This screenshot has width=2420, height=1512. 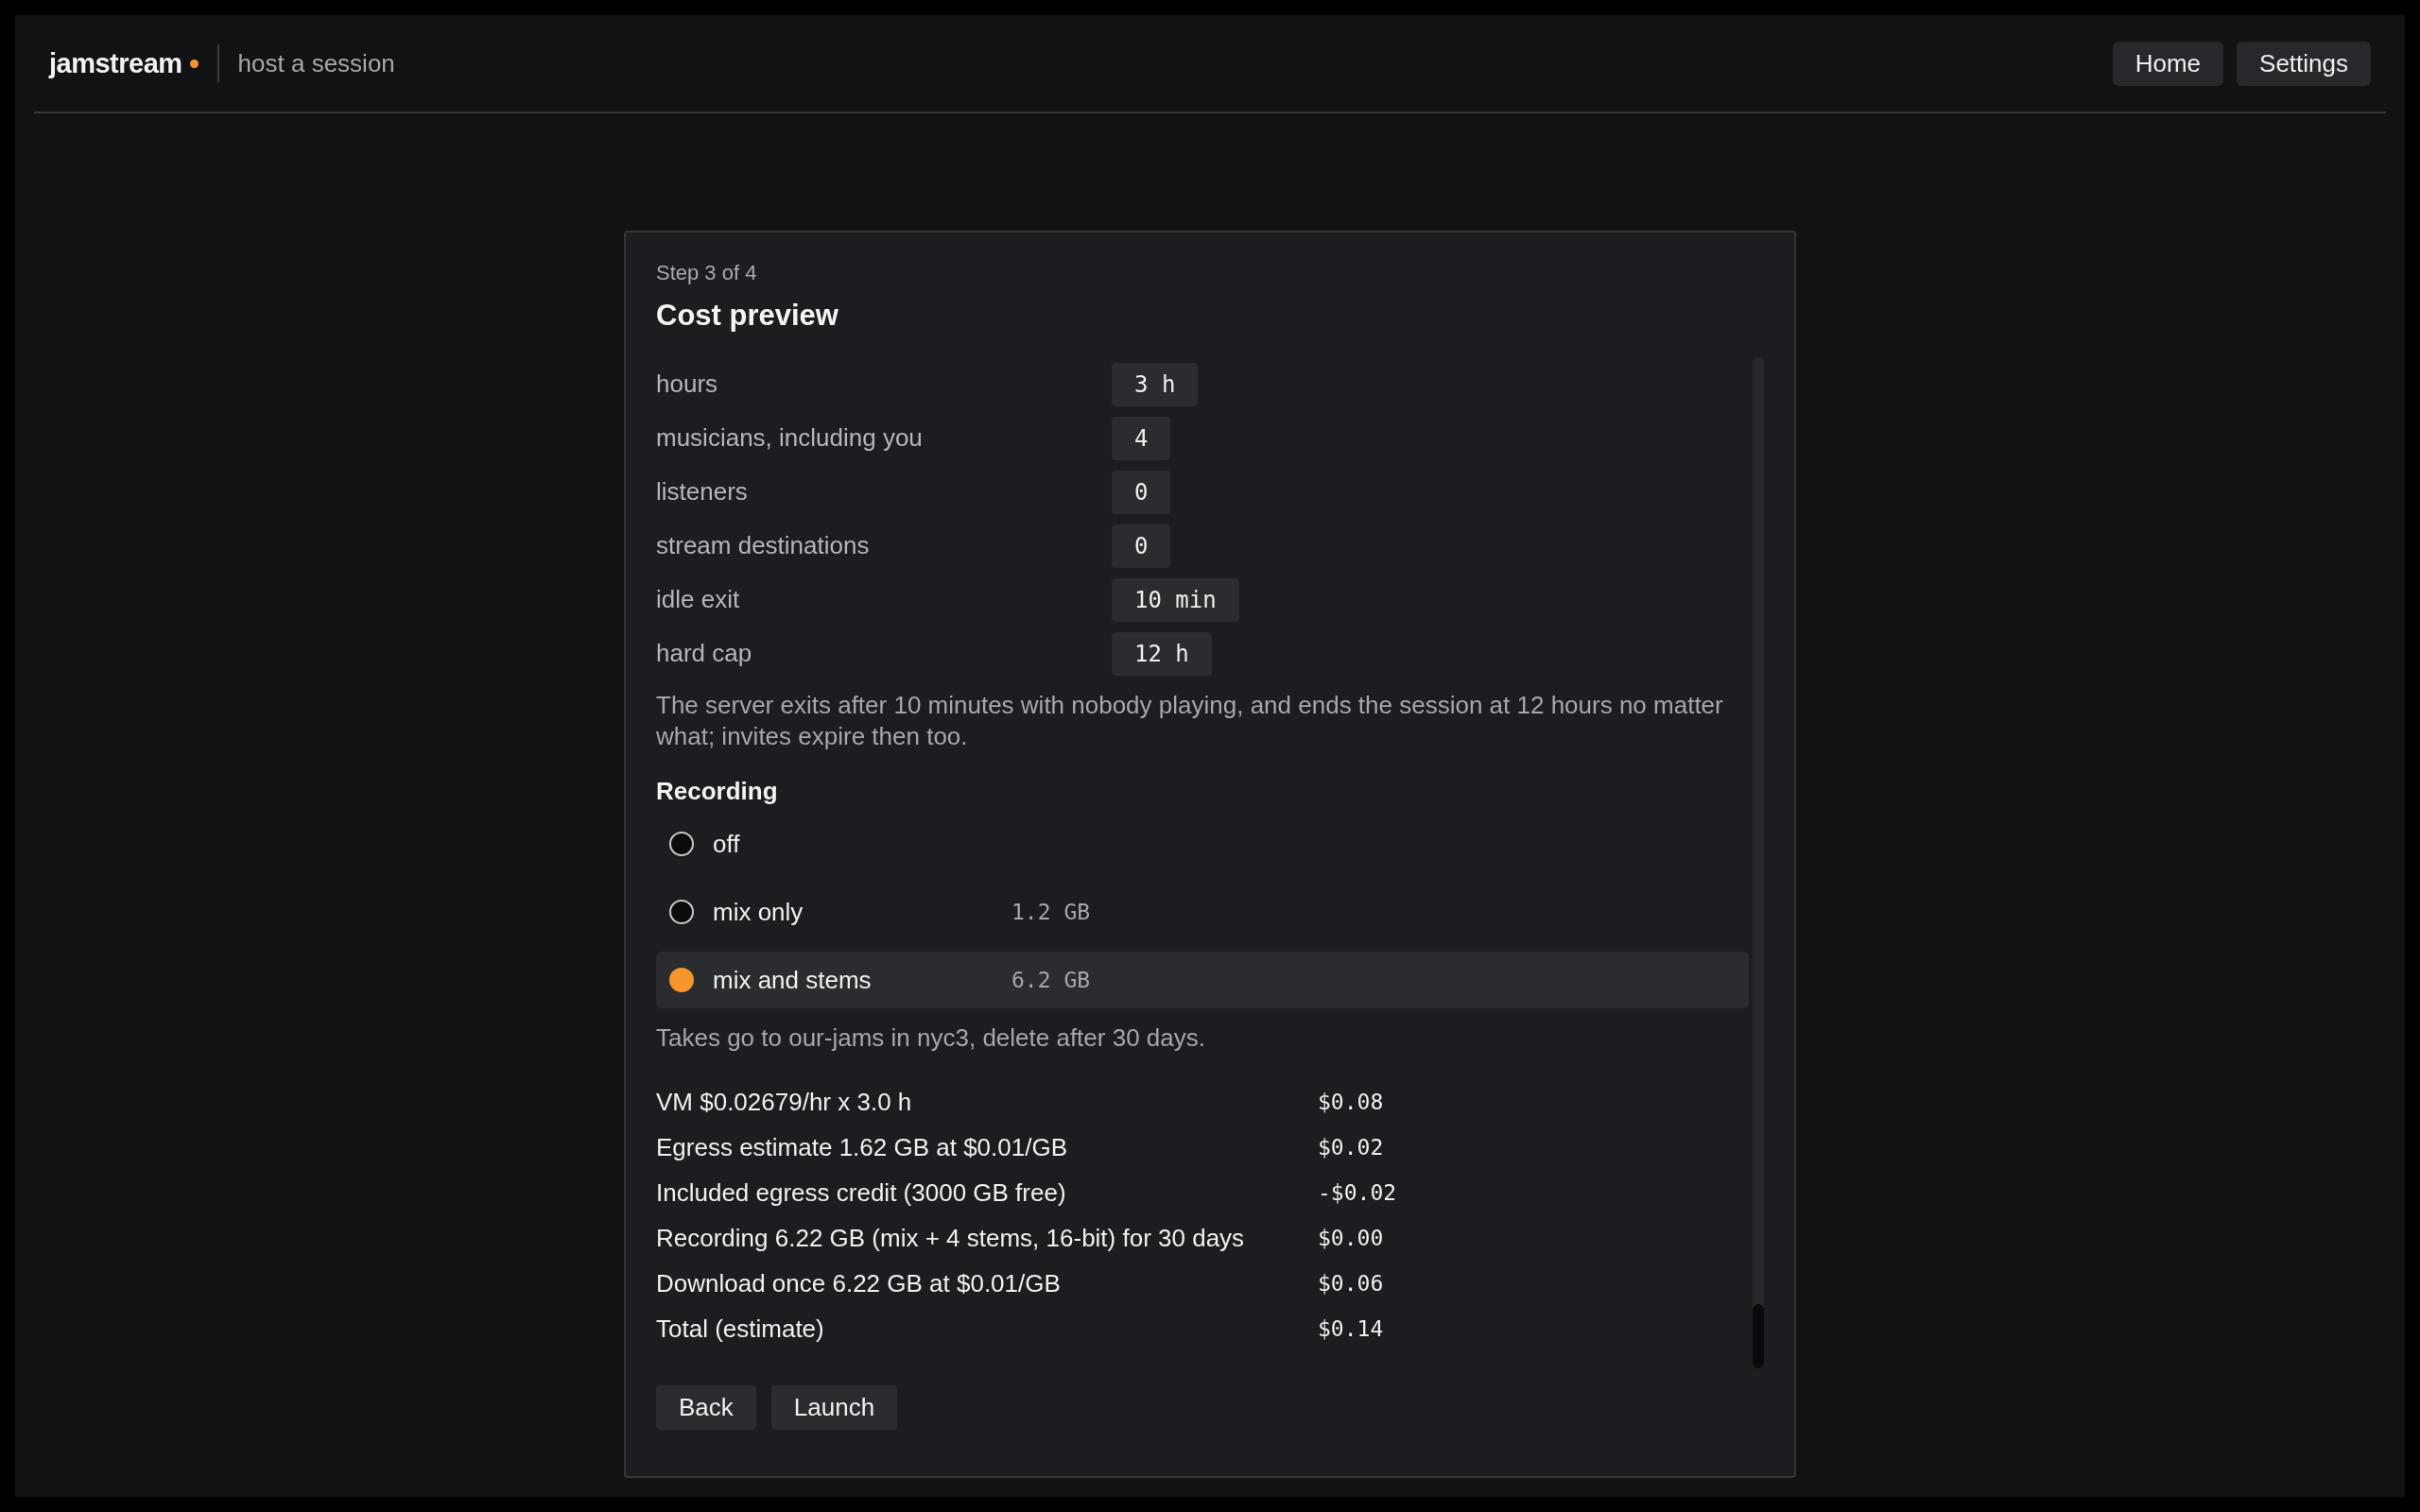 What do you see at coordinates (1758, 862) in the screenshot?
I see `scrollbar` at bounding box center [1758, 862].